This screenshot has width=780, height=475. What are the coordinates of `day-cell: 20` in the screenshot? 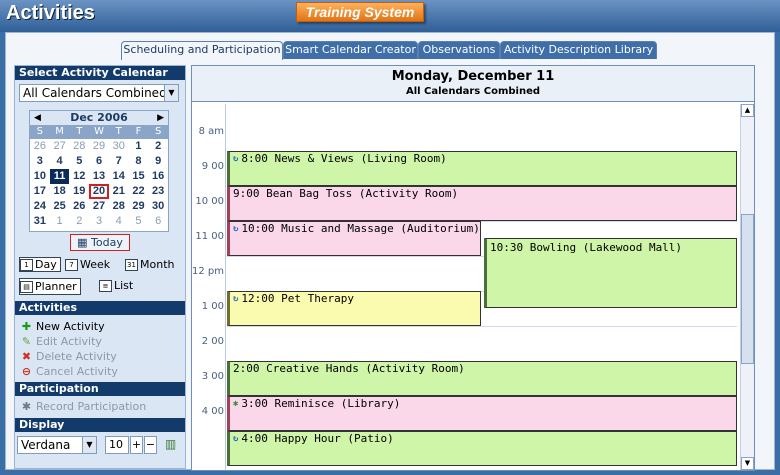 It's located at (99, 191).